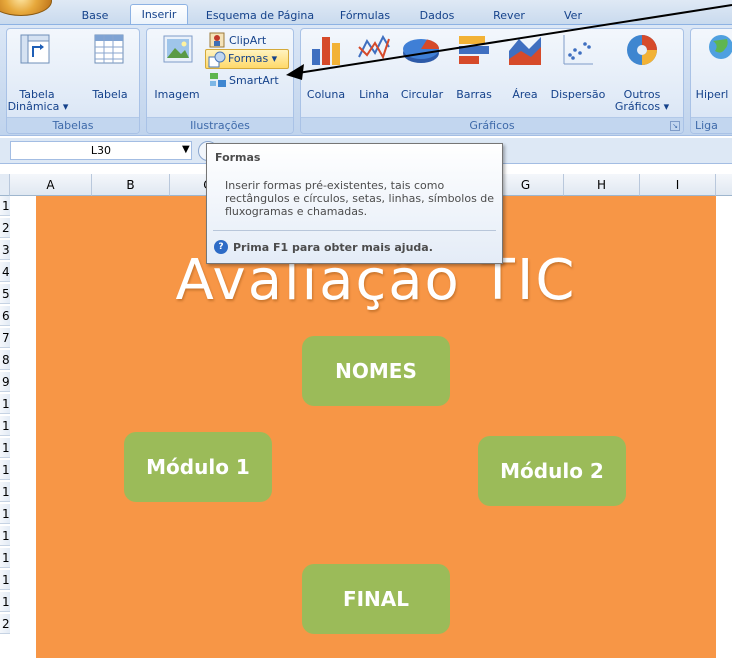  What do you see at coordinates (8, 514) in the screenshot?
I see `row-header: 15` at bounding box center [8, 514].